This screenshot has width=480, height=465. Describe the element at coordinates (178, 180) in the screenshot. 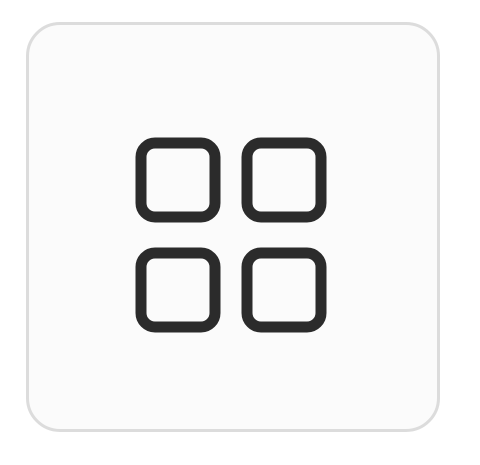

I see `grid-square-top-left` at that location.